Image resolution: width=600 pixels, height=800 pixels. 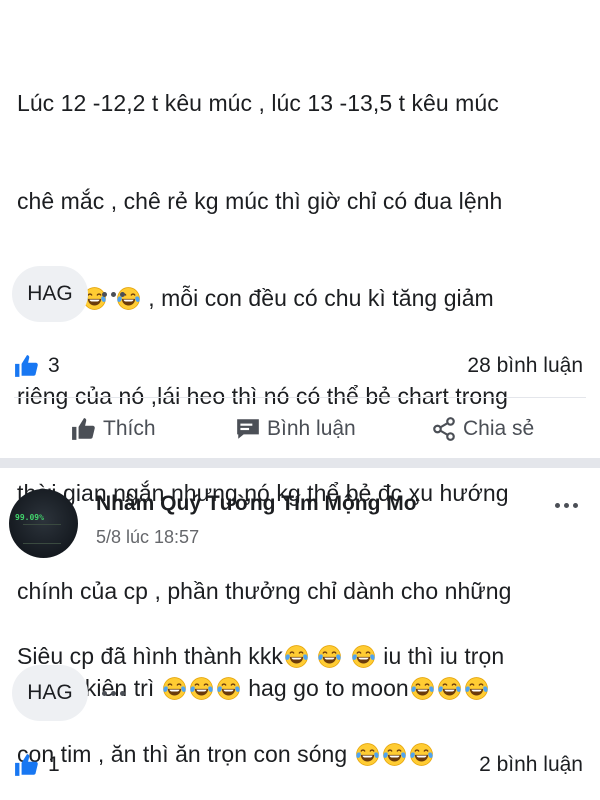 I want to click on reaction-count: 1, so click(x=37, y=765).